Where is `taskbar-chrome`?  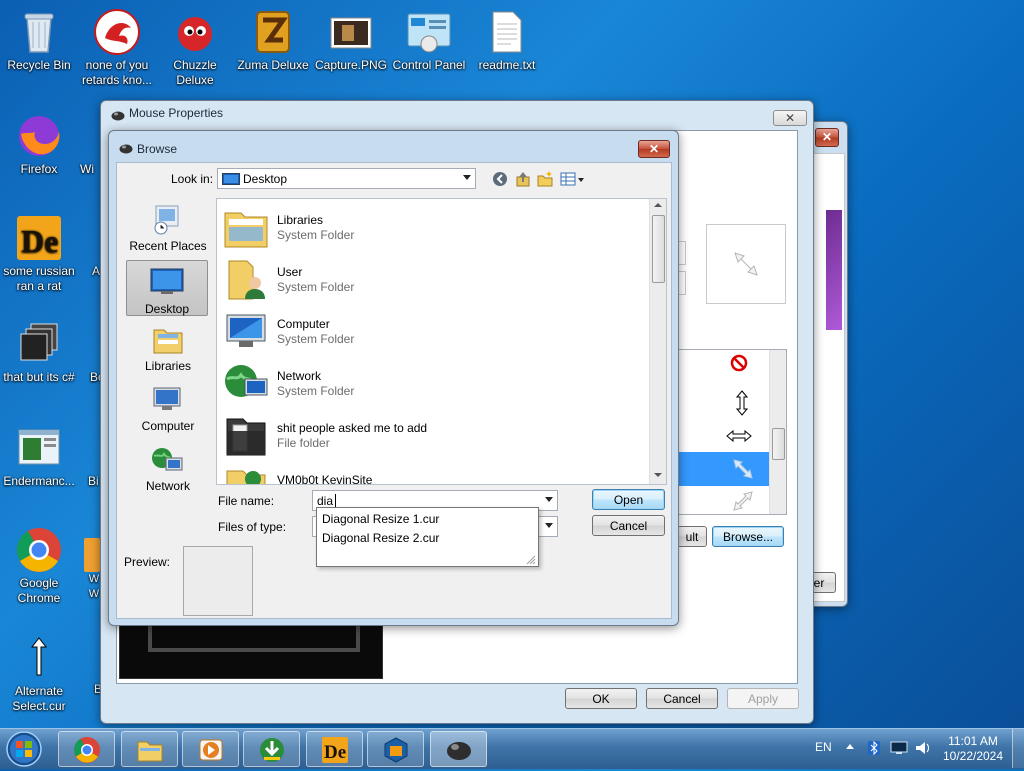
taskbar-chrome is located at coordinates (86, 749).